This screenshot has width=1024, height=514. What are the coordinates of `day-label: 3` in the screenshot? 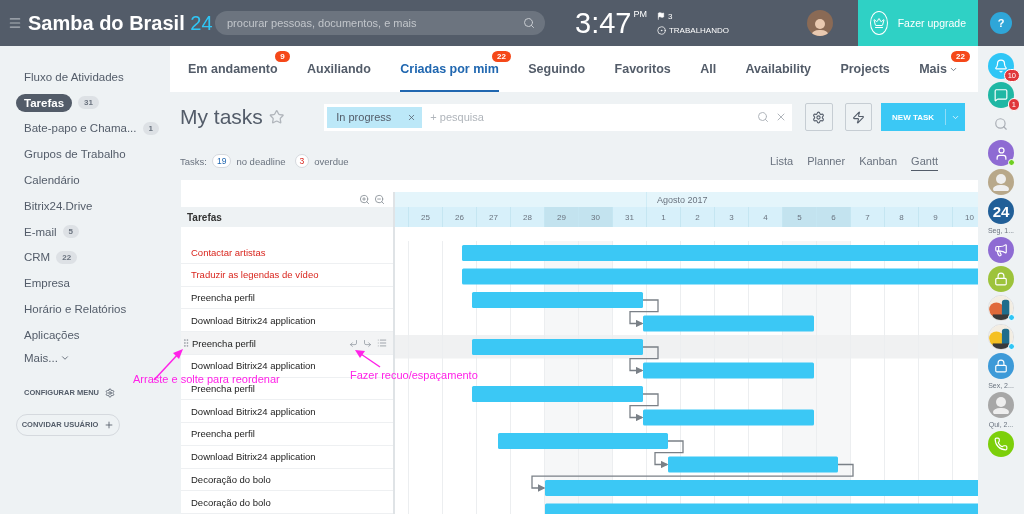 It's located at (731, 217).